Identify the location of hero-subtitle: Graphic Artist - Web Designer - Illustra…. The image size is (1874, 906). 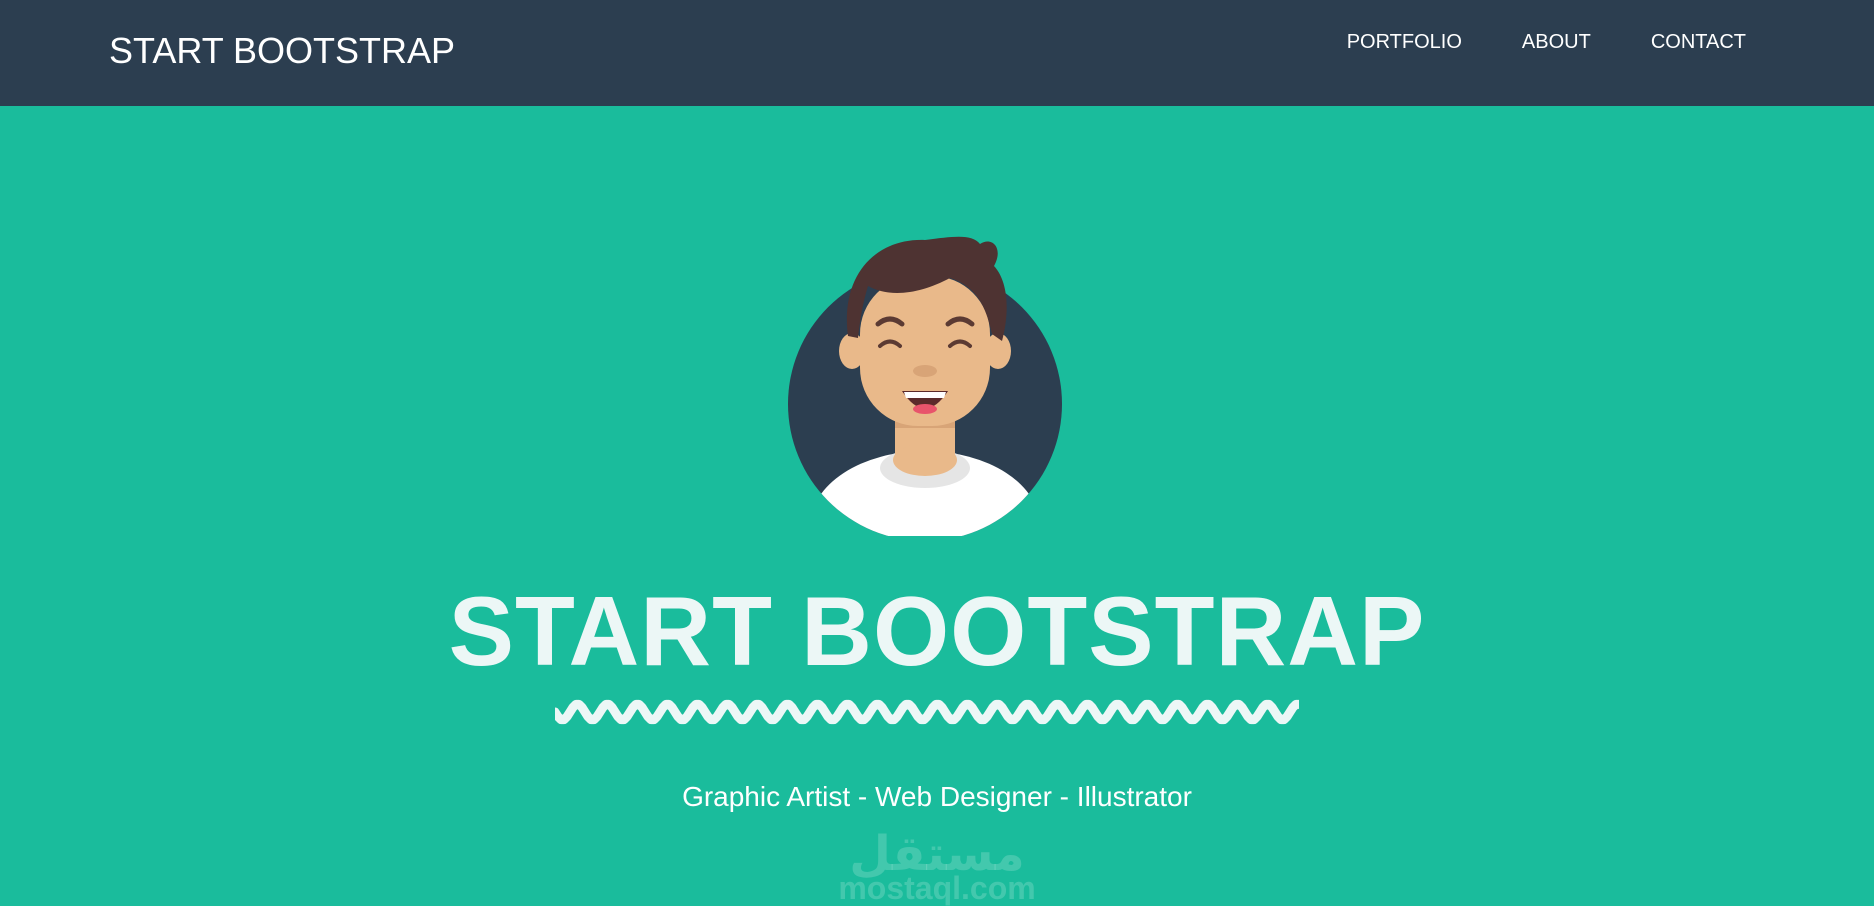
(937, 796).